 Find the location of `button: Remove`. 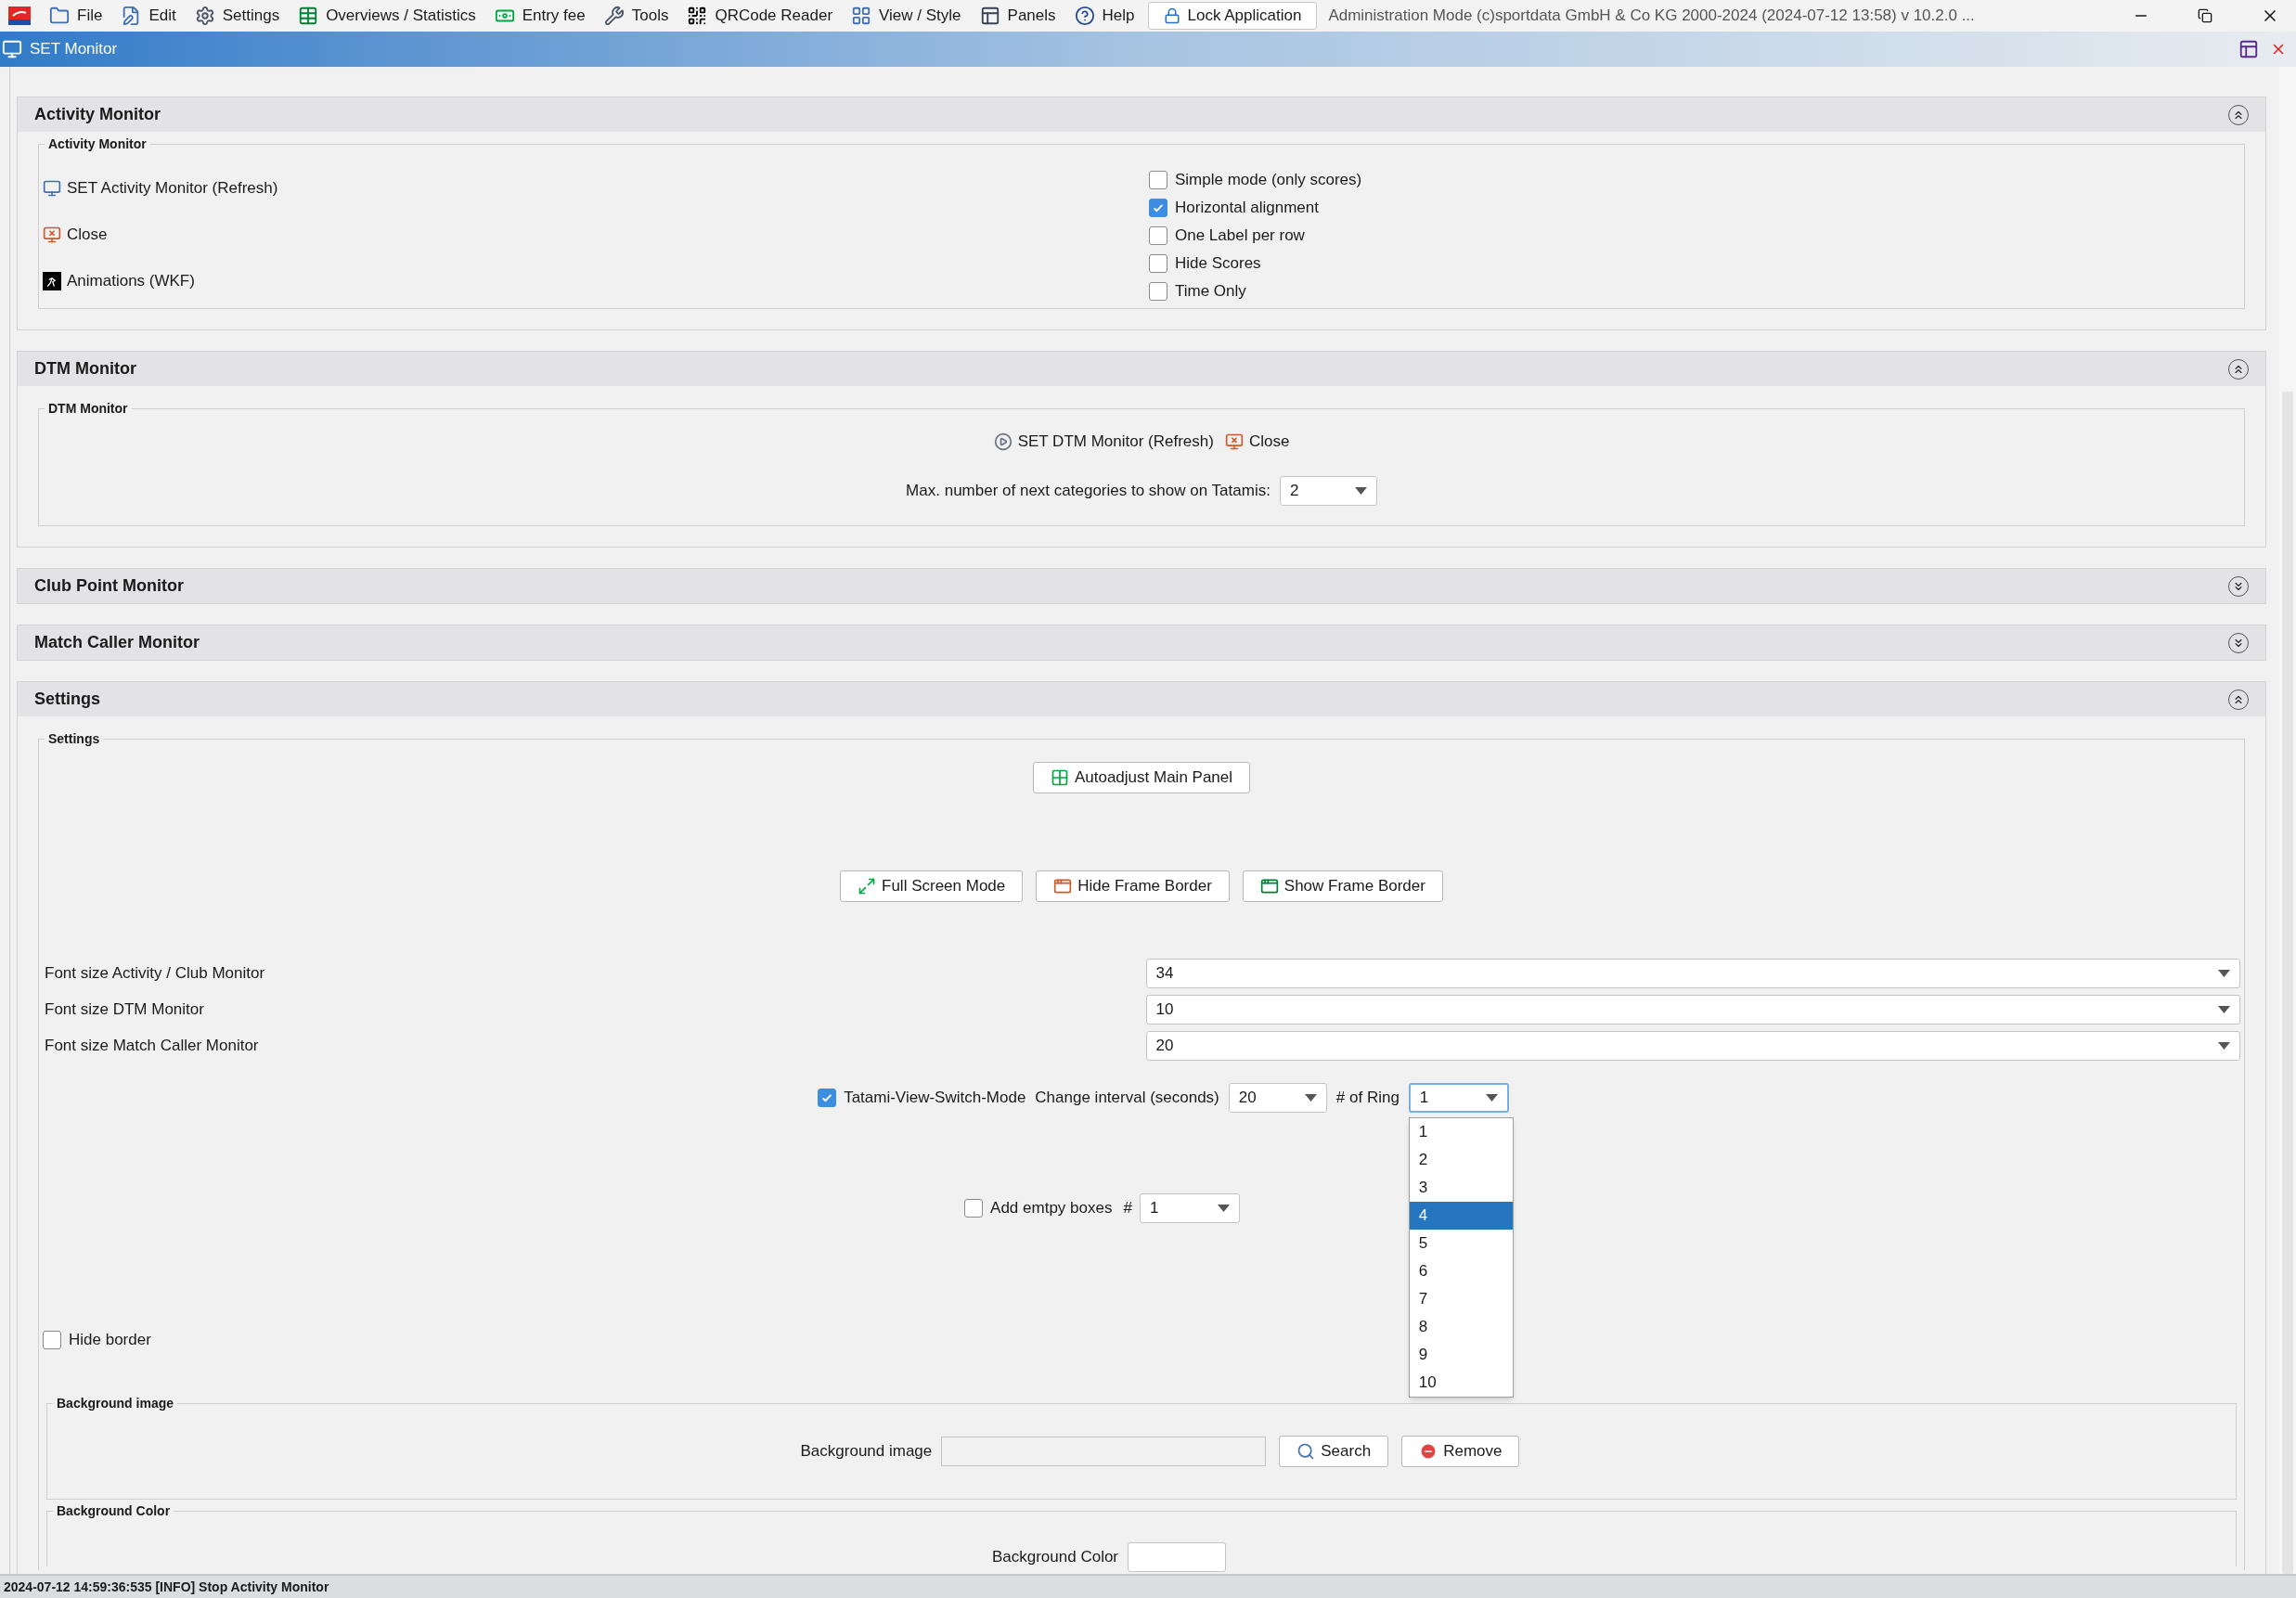

button: Remove is located at coordinates (1460, 1452).